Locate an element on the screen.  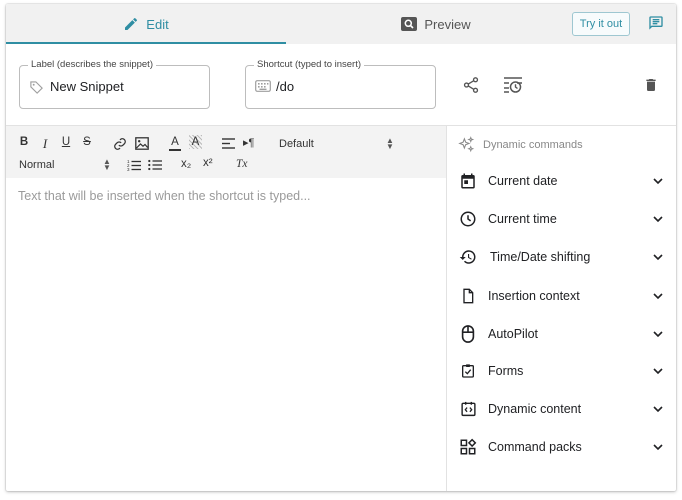
image-icon is located at coordinates (142, 143).